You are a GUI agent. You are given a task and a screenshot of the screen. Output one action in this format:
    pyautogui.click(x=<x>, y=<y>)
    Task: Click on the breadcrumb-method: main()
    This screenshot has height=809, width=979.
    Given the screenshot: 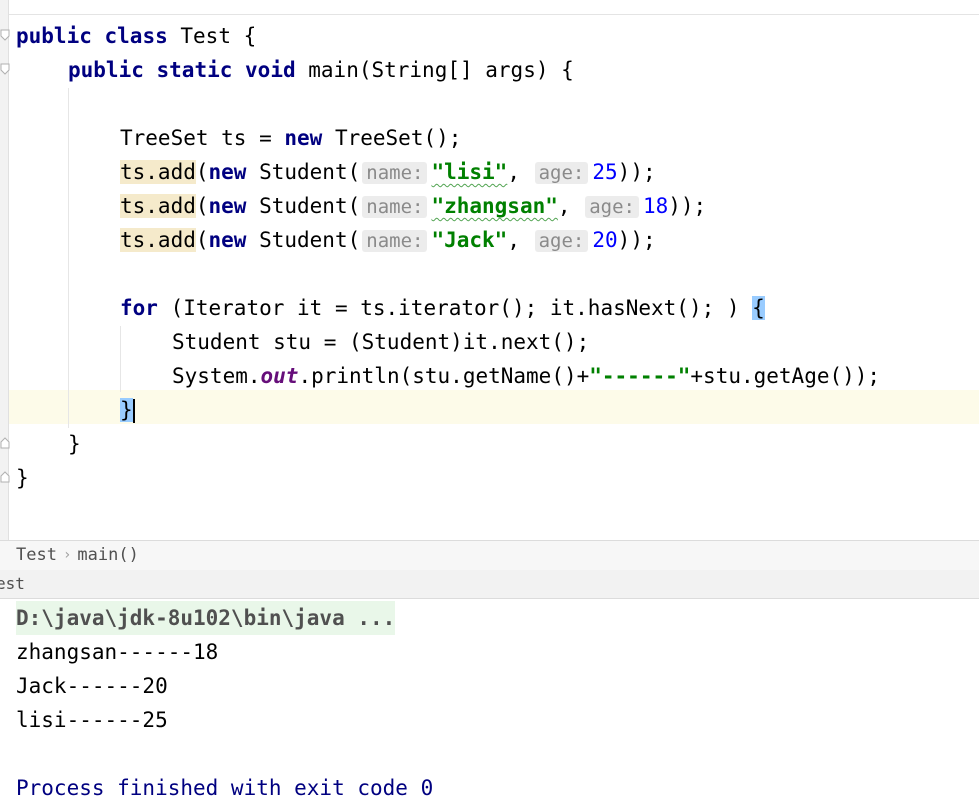 What is the action you would take?
    pyautogui.click(x=107, y=555)
    